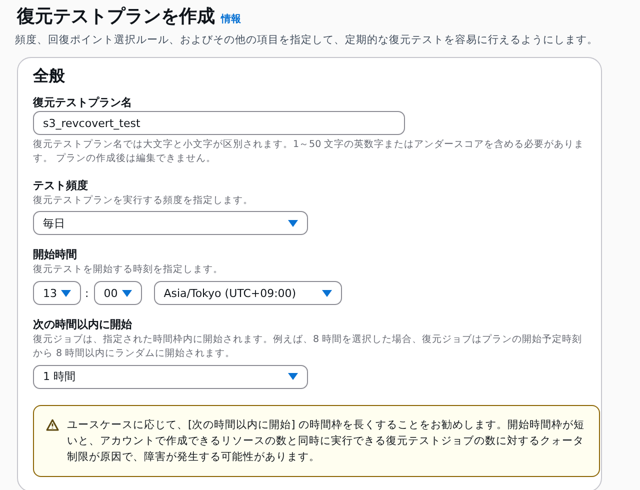 Image resolution: width=640 pixels, height=490 pixels. Describe the element at coordinates (170, 223) in the screenshot. I see `dropdown: 毎日` at that location.